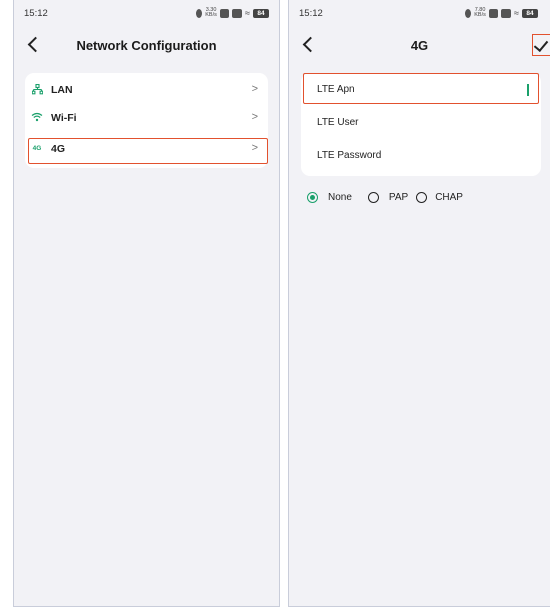 The image size is (550, 607). I want to click on page-title: Network Configuration, so click(146, 45).